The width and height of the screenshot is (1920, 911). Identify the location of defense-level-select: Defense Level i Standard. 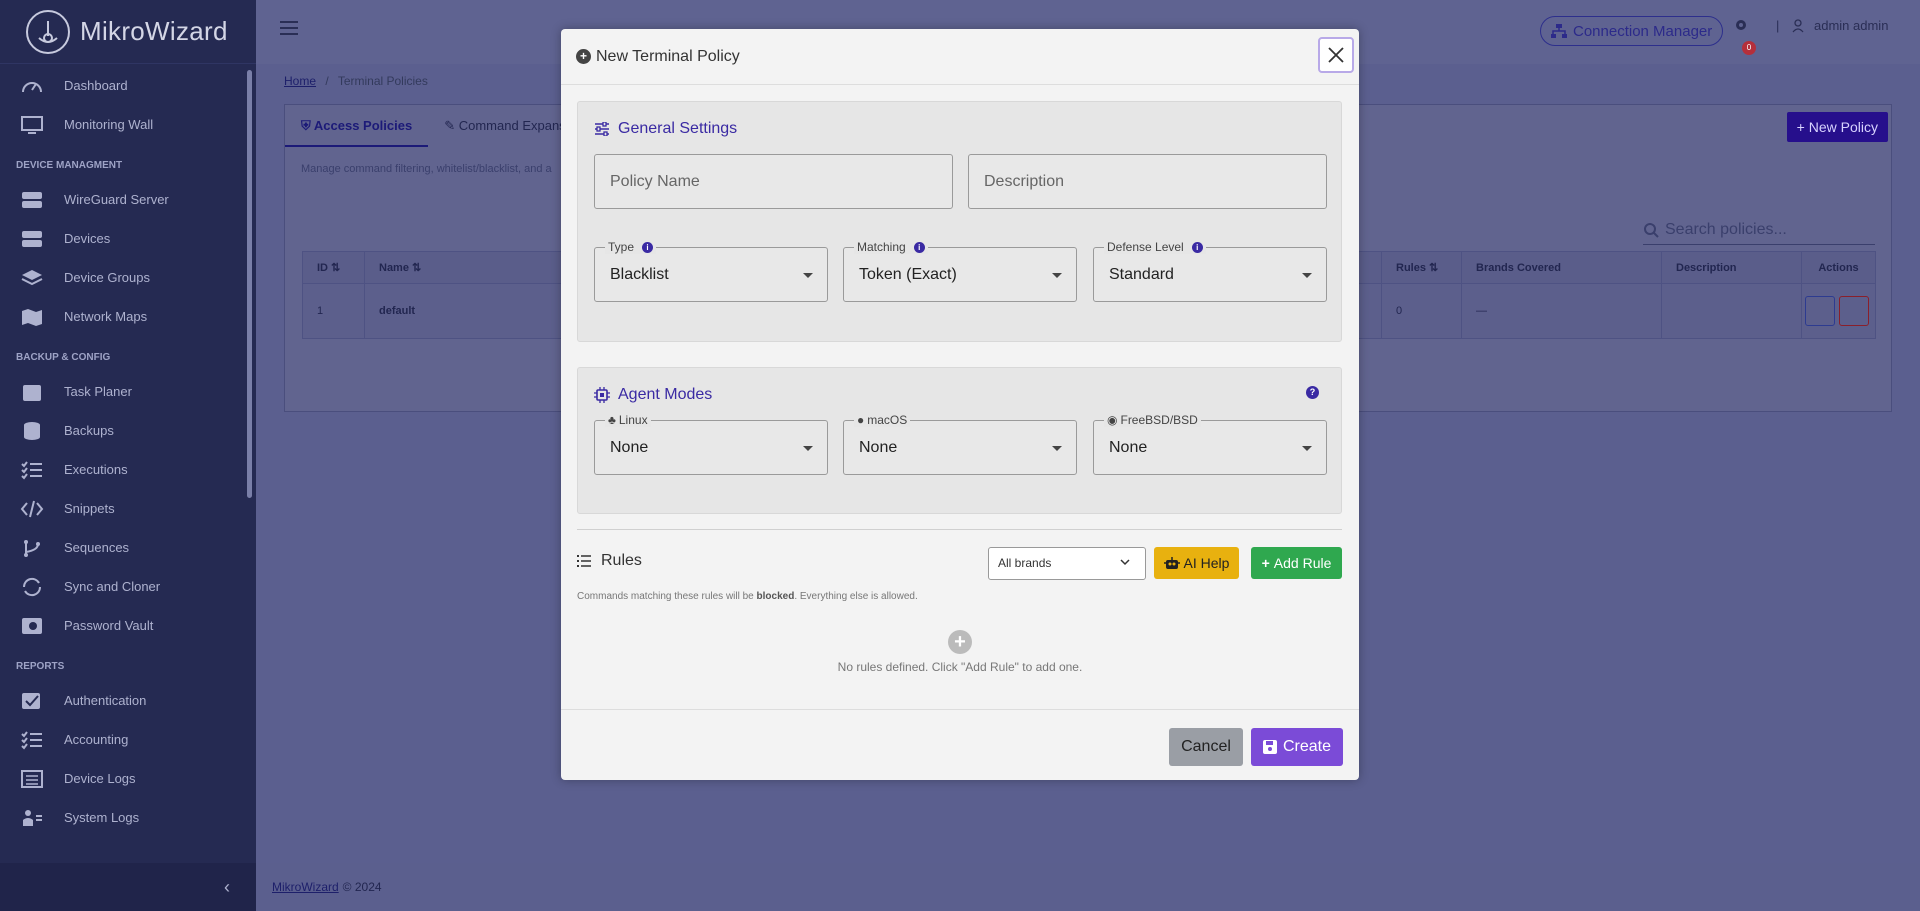
(1210, 271).